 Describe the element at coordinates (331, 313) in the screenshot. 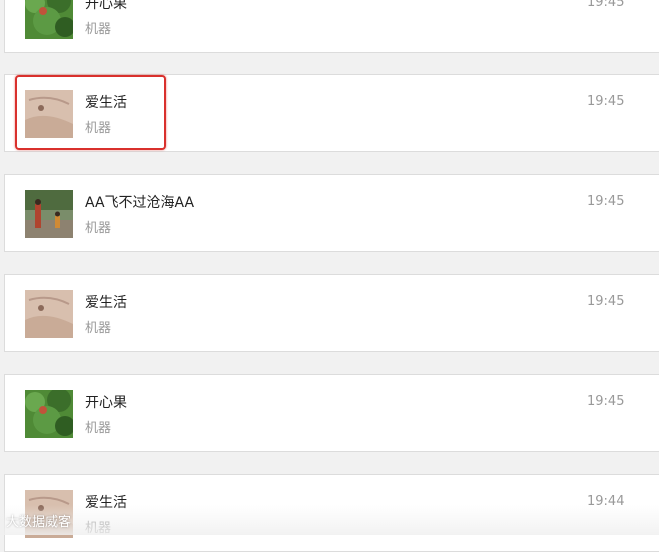

I see `conversation-row: 爱生活 机器 19:45` at that location.